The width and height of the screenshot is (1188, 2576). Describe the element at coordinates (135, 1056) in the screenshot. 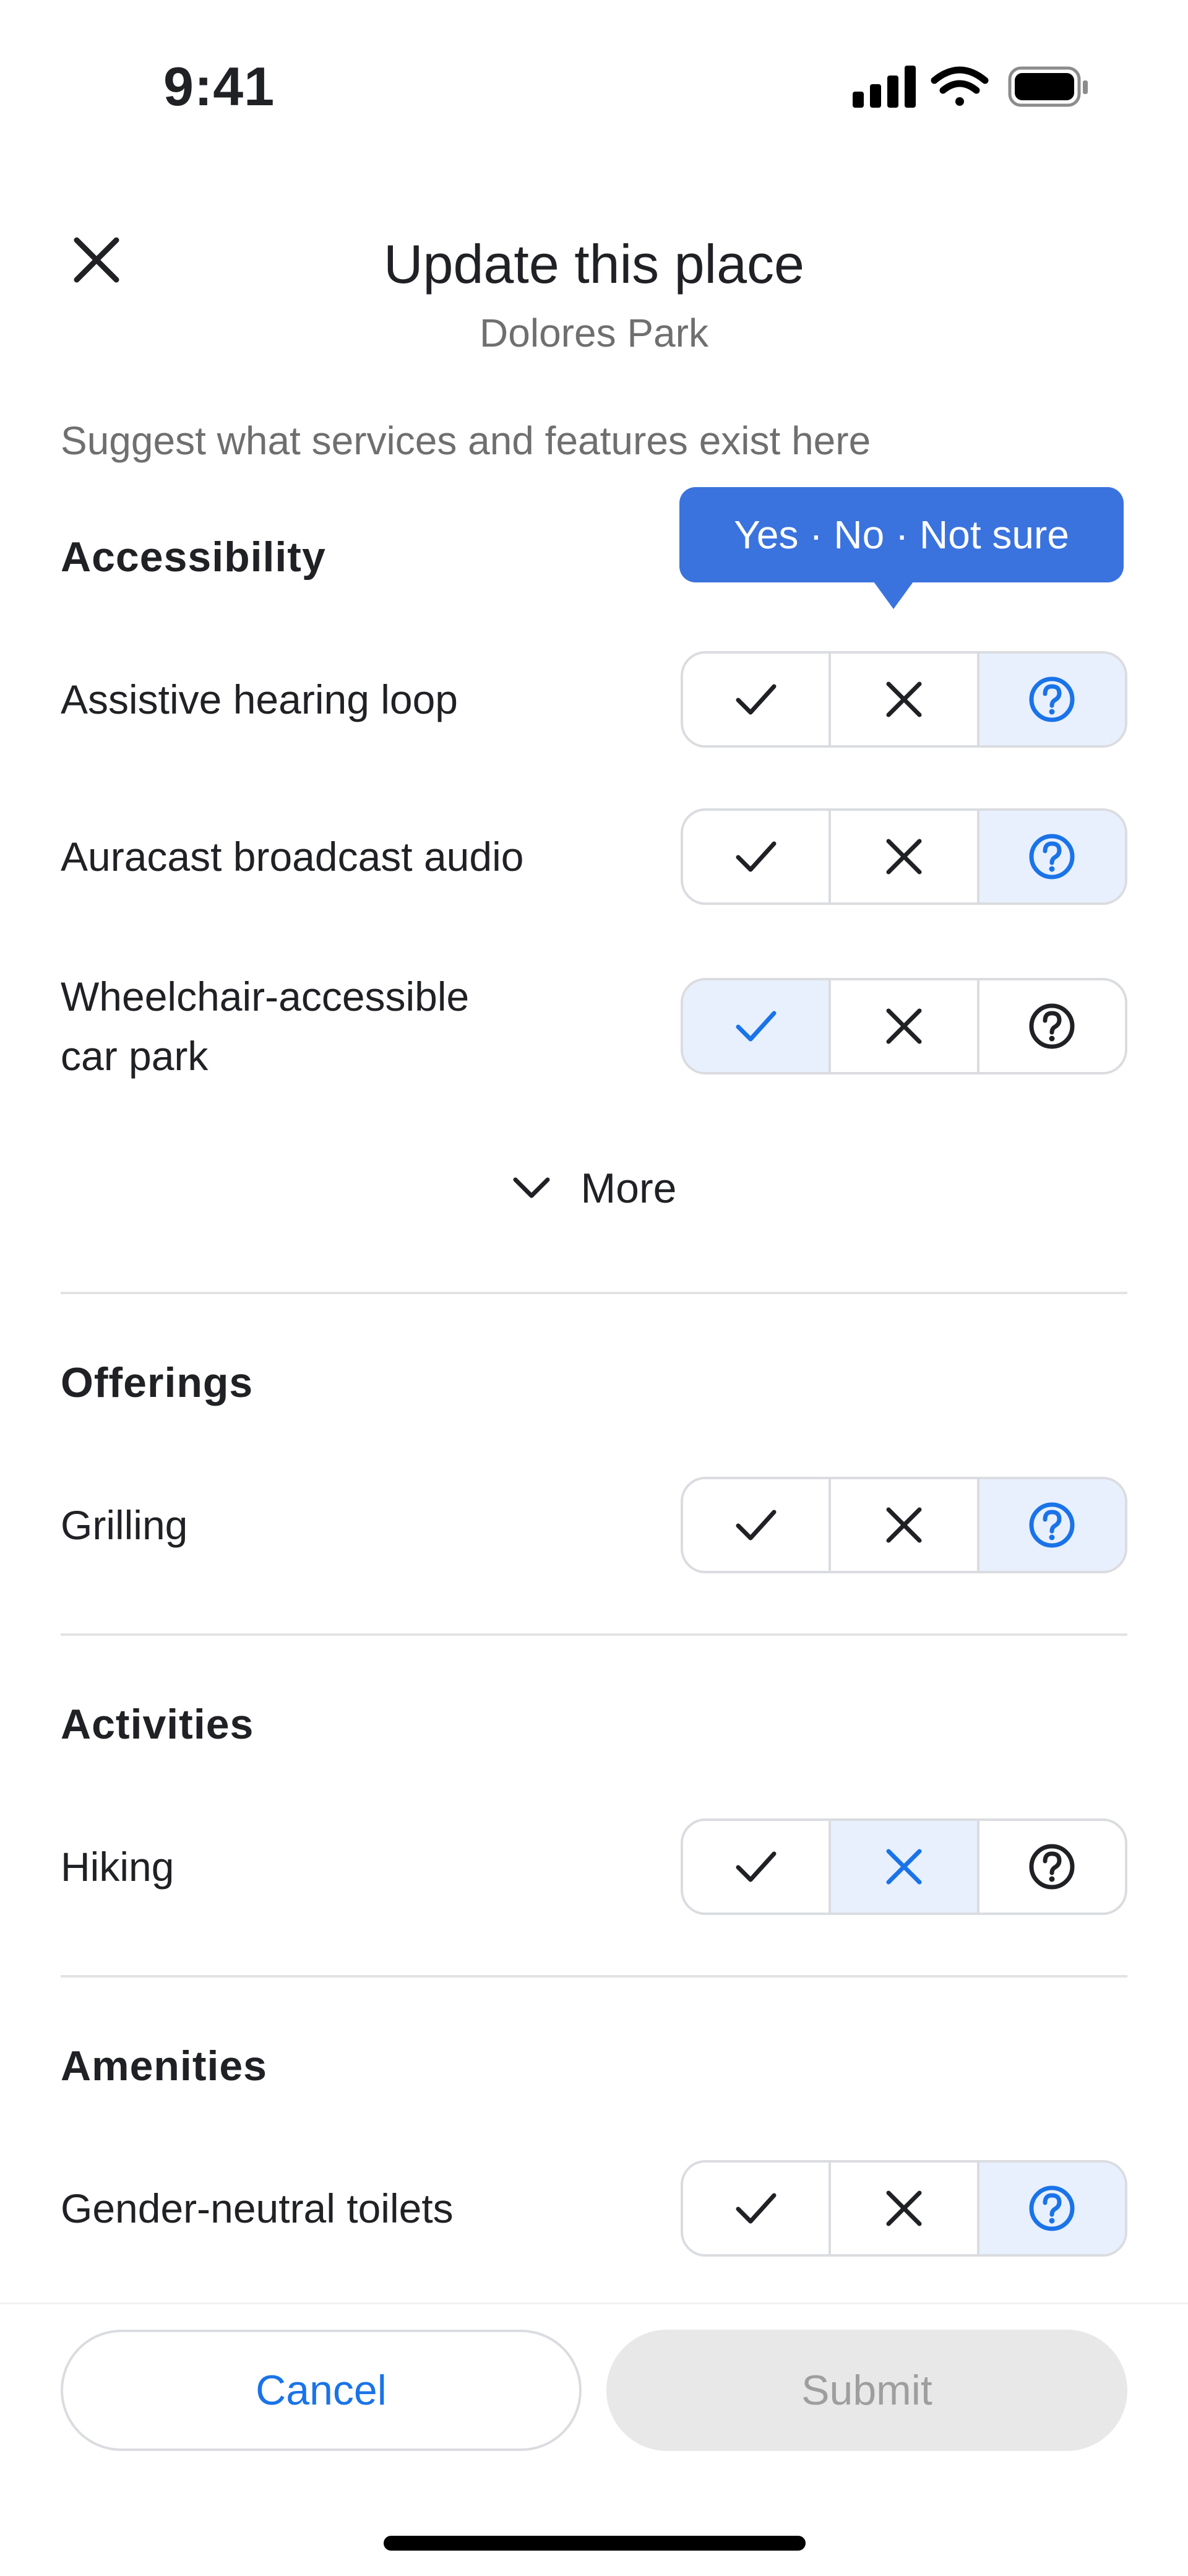

I see `row-label-wheelchair-line2: car park` at that location.